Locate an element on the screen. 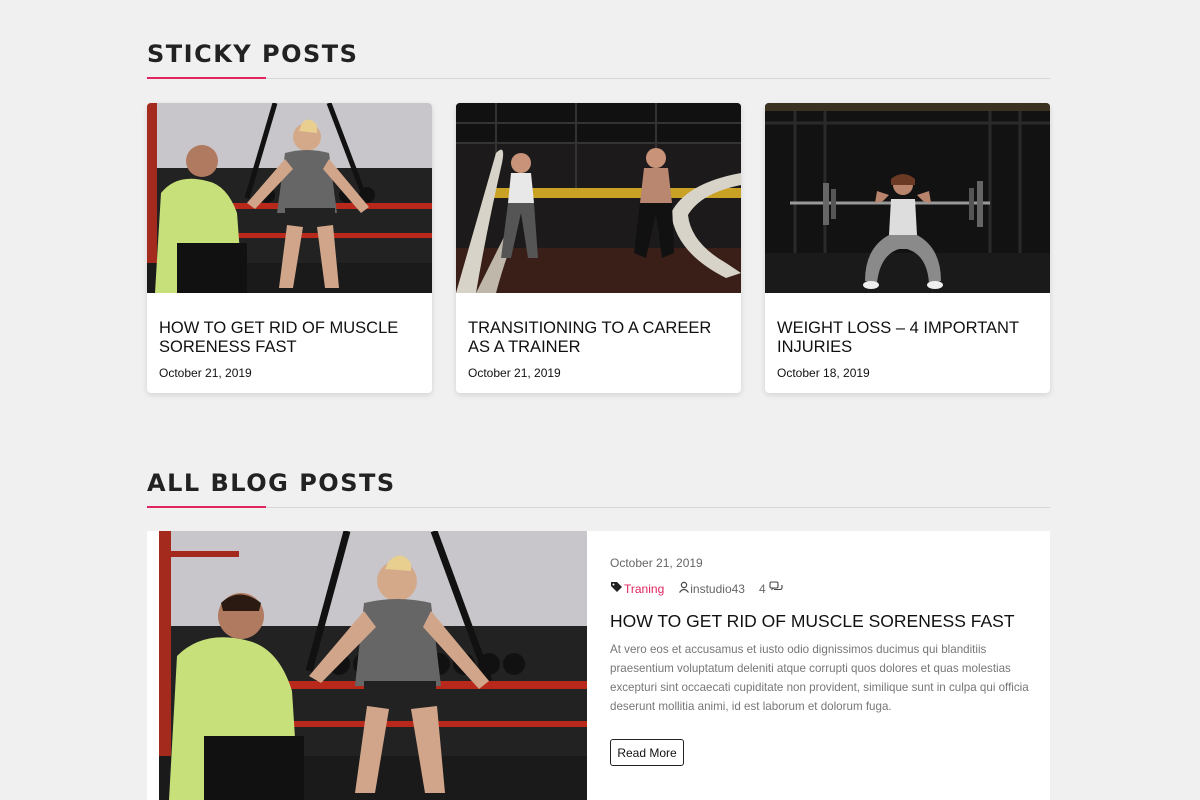  post-title: How to get rid of muscle soreness fast is located at coordinates (812, 621).